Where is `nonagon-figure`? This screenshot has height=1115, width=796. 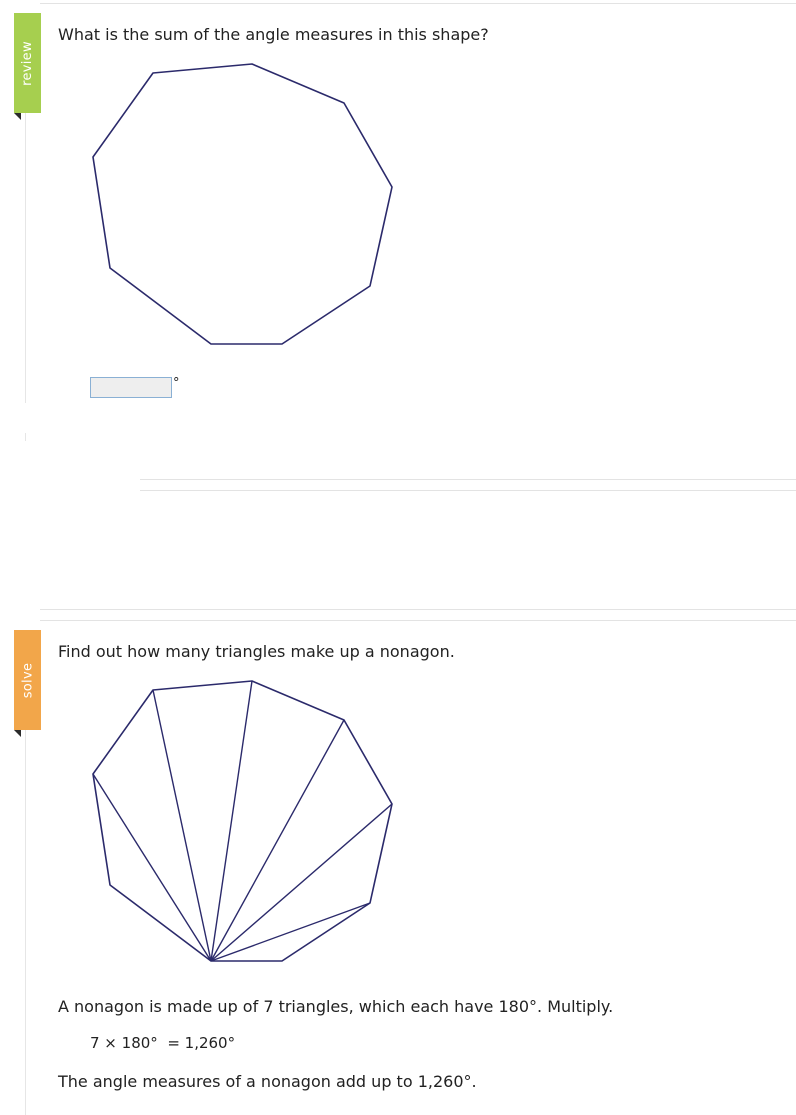
nonagon-figure is located at coordinates (242, 204).